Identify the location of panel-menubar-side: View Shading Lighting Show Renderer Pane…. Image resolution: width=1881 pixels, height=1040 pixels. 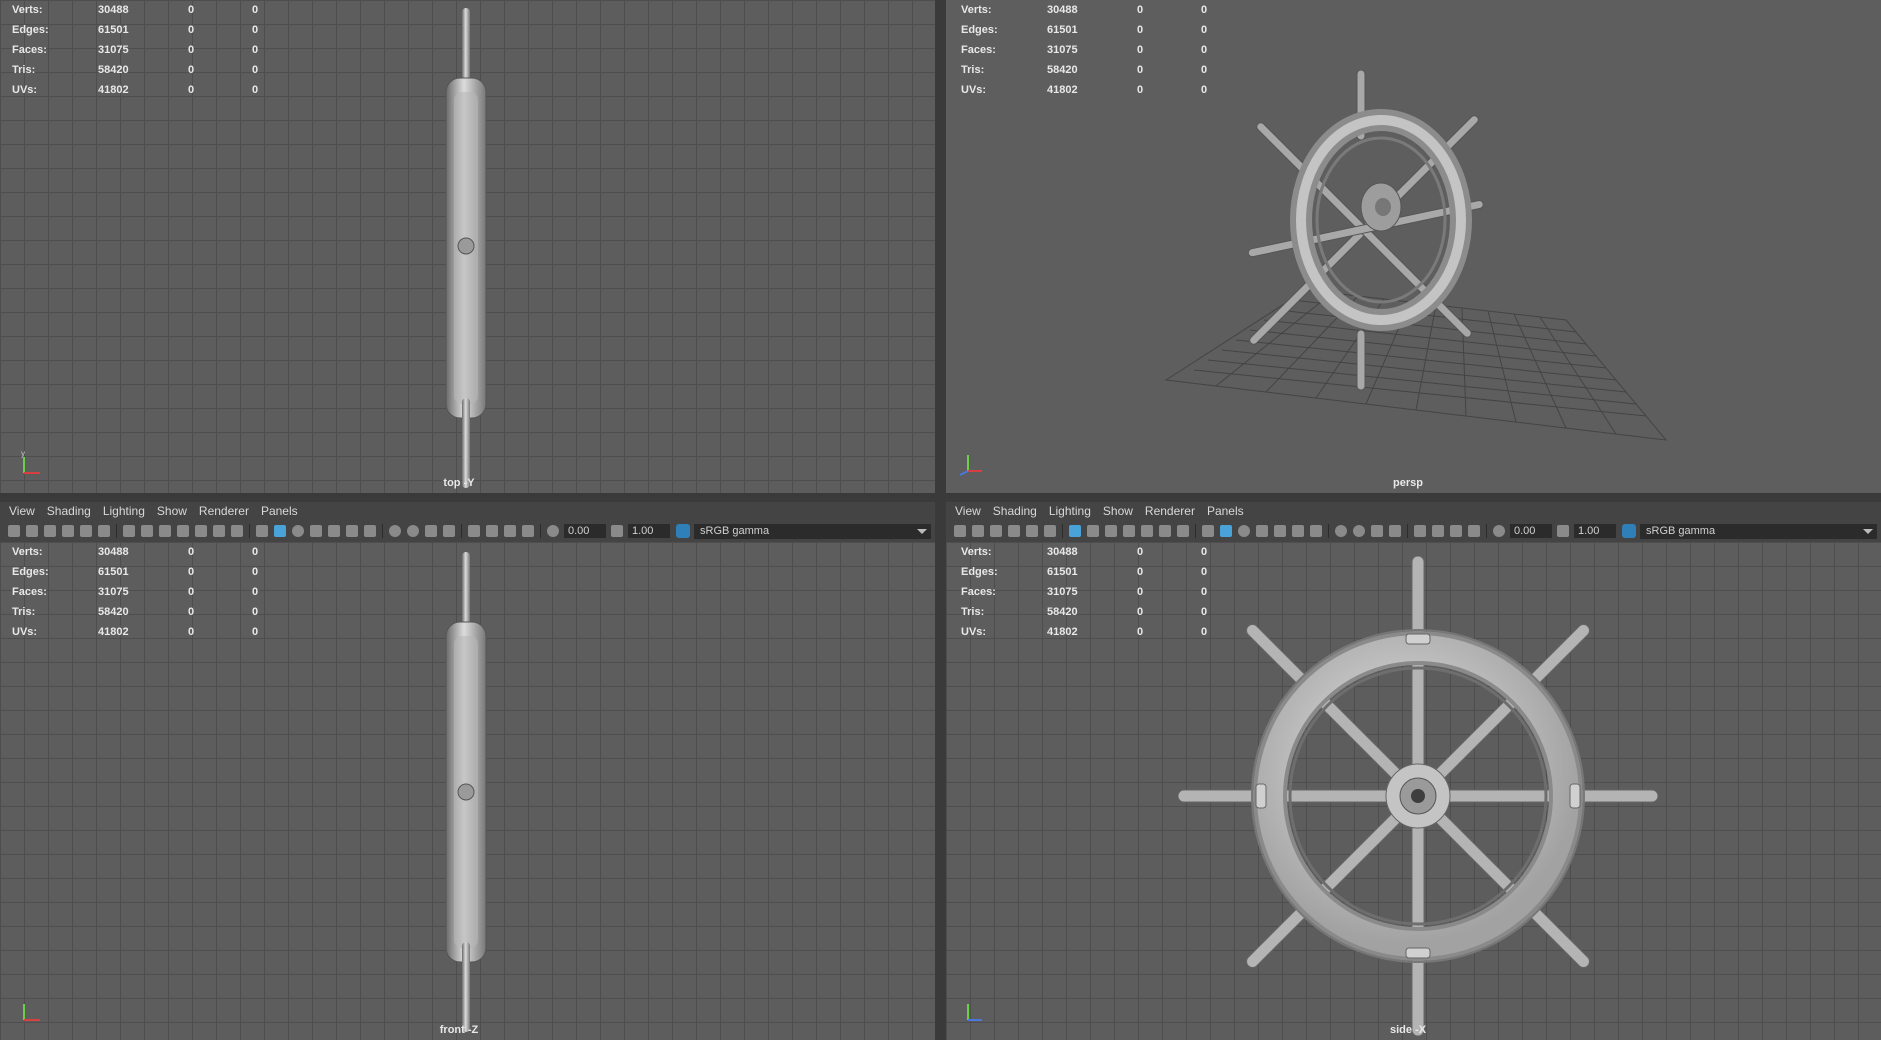
(1413, 511).